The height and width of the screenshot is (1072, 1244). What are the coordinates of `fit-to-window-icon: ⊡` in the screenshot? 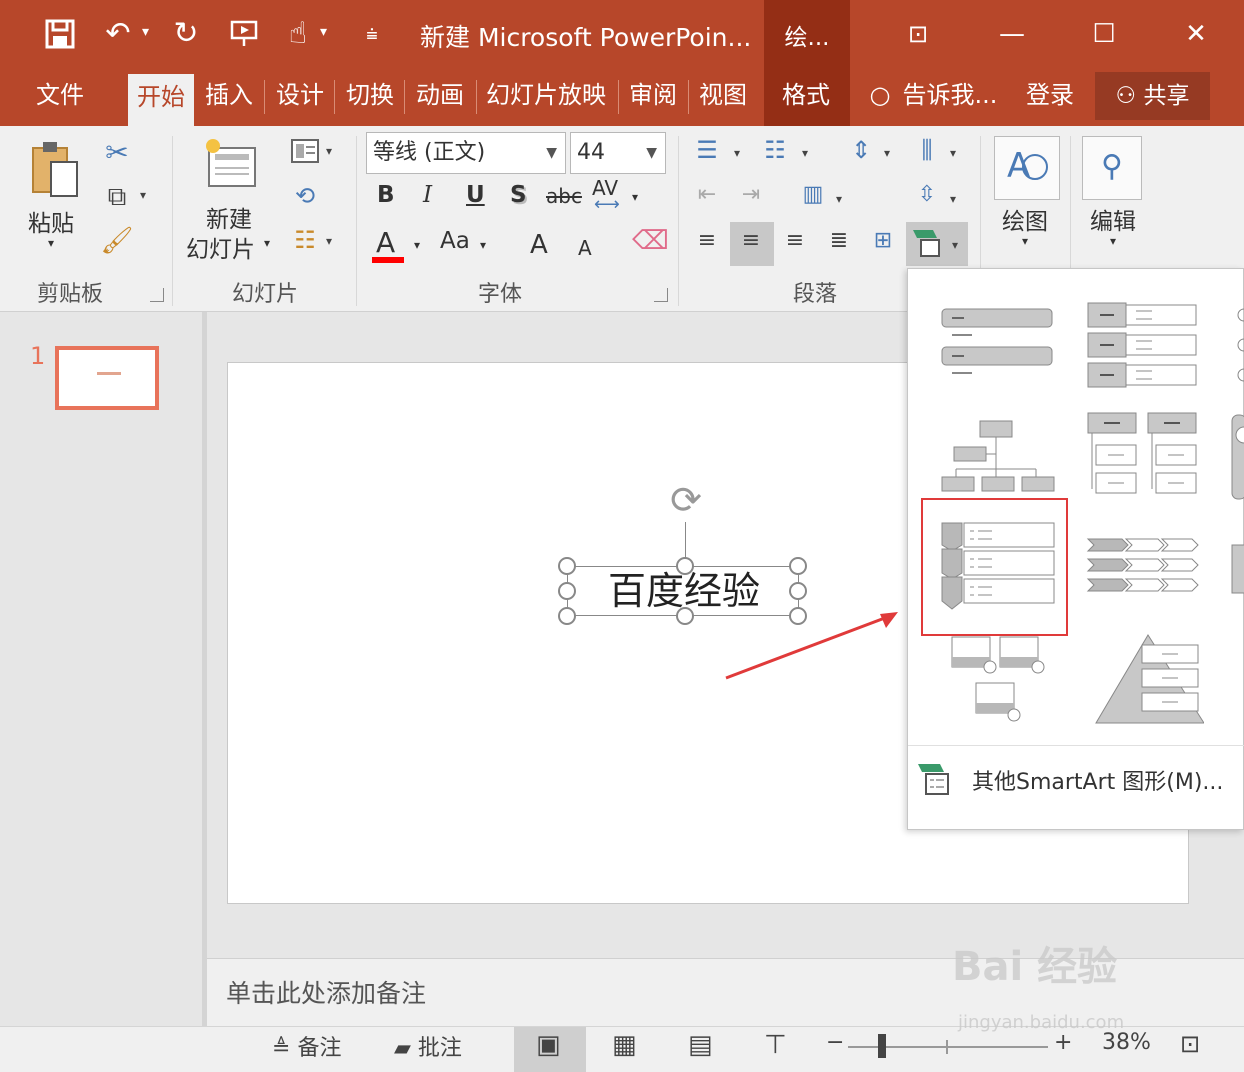 It's located at (1190, 1044).